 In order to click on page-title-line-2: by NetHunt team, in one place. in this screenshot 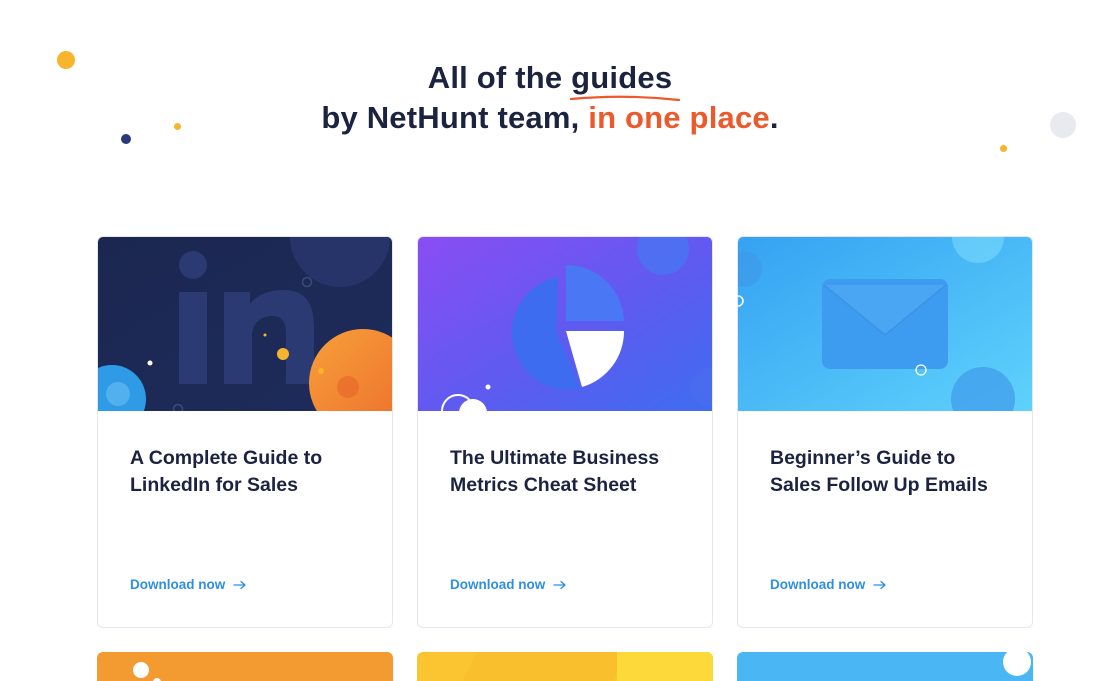, I will do `click(550, 118)`.